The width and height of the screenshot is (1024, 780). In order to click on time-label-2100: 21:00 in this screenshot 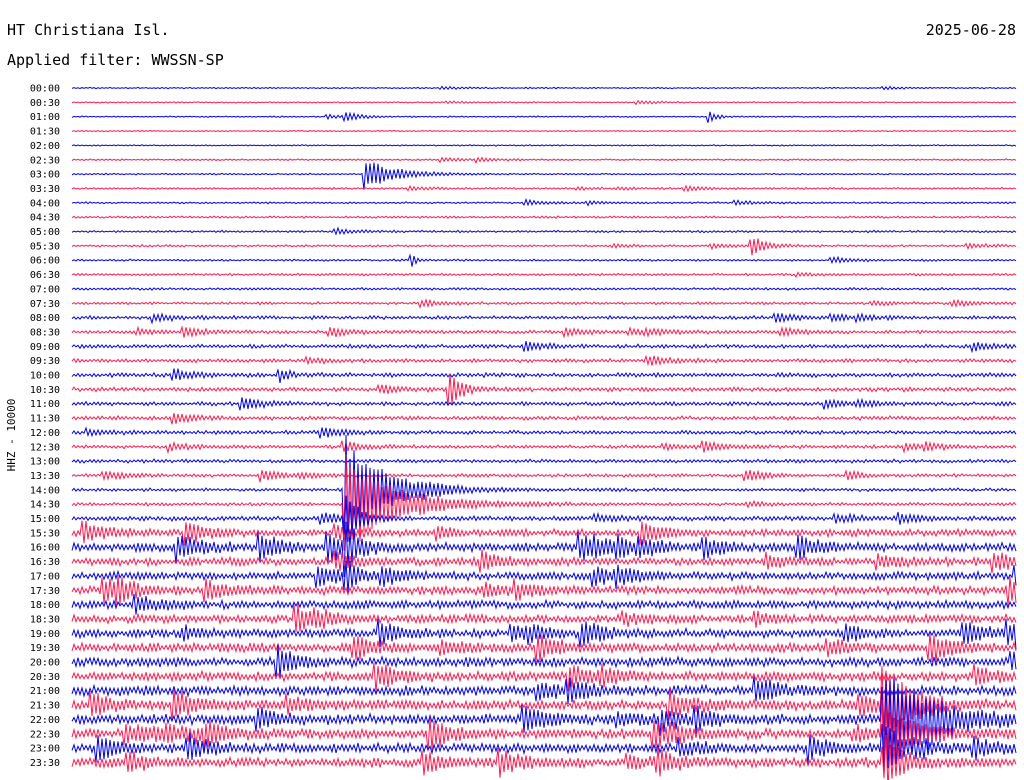, I will do `click(45, 691)`.